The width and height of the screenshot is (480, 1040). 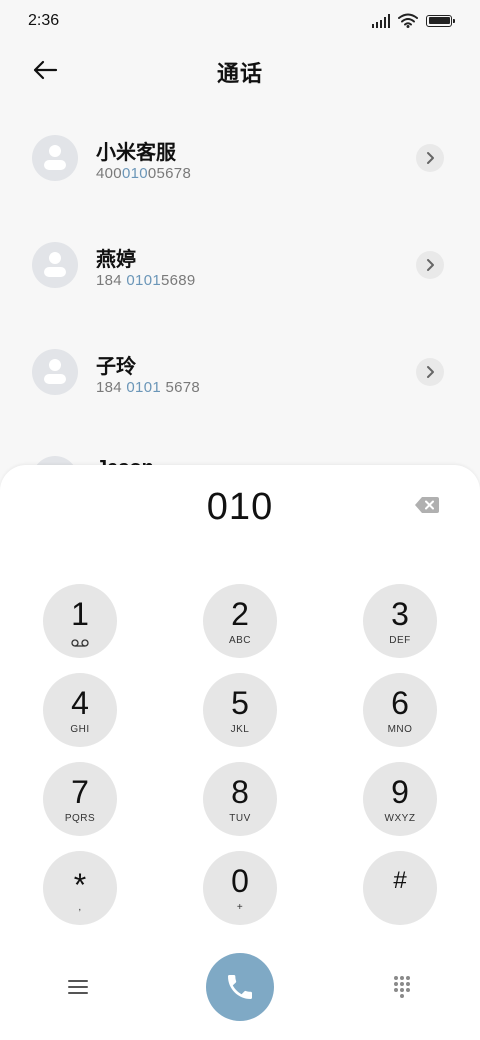 I want to click on key-1: 1, so click(x=80, y=621).